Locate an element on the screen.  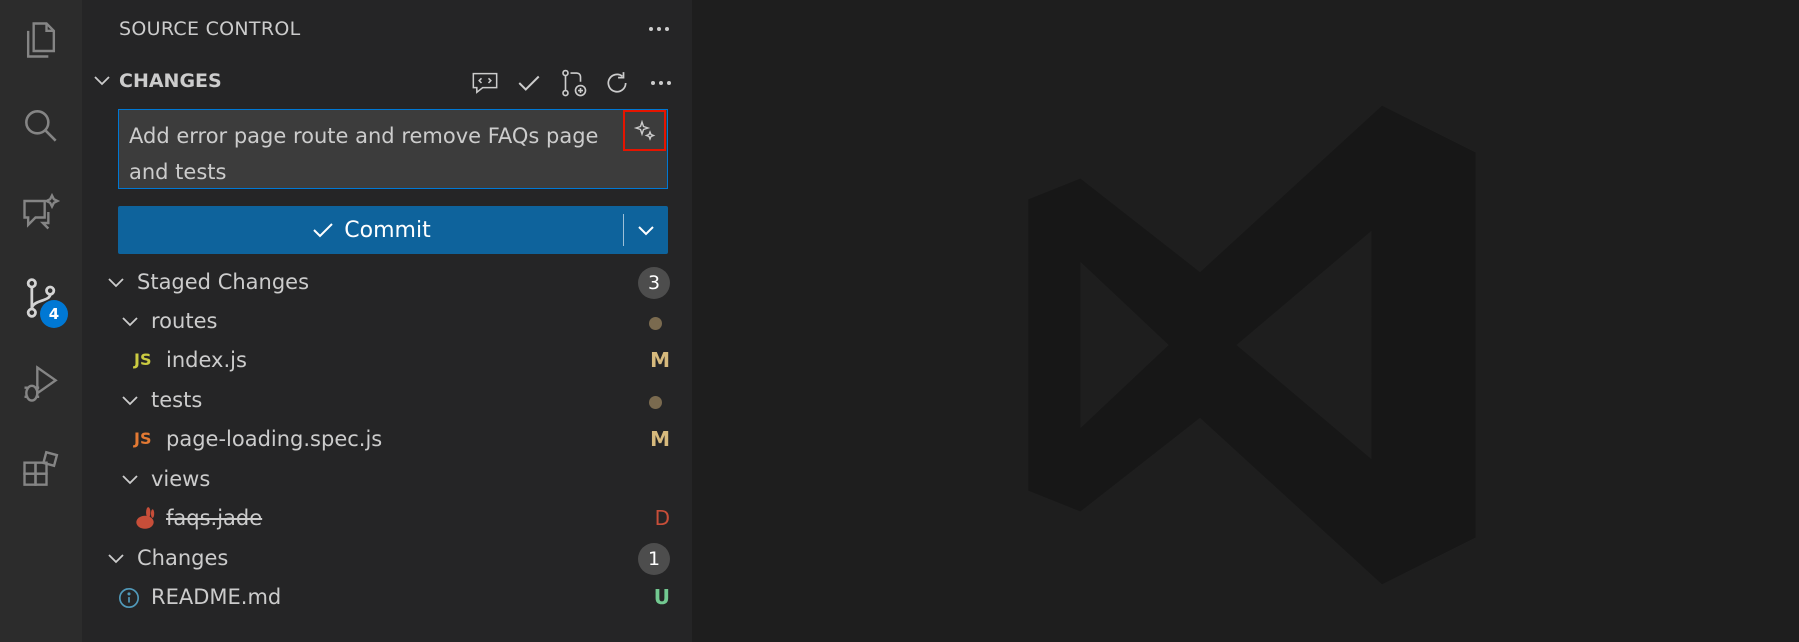
create-pr-icon is located at coordinates (573, 83).